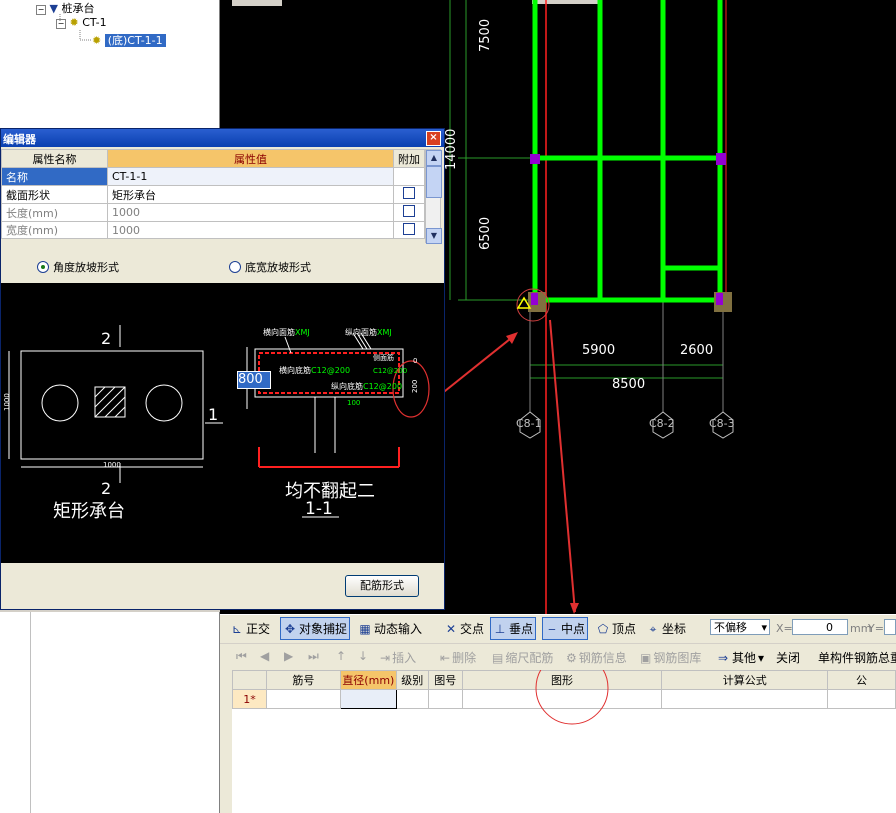 This screenshot has height=813, width=896. I want to click on property-row: 截面形状 矩形承台, so click(213, 194).